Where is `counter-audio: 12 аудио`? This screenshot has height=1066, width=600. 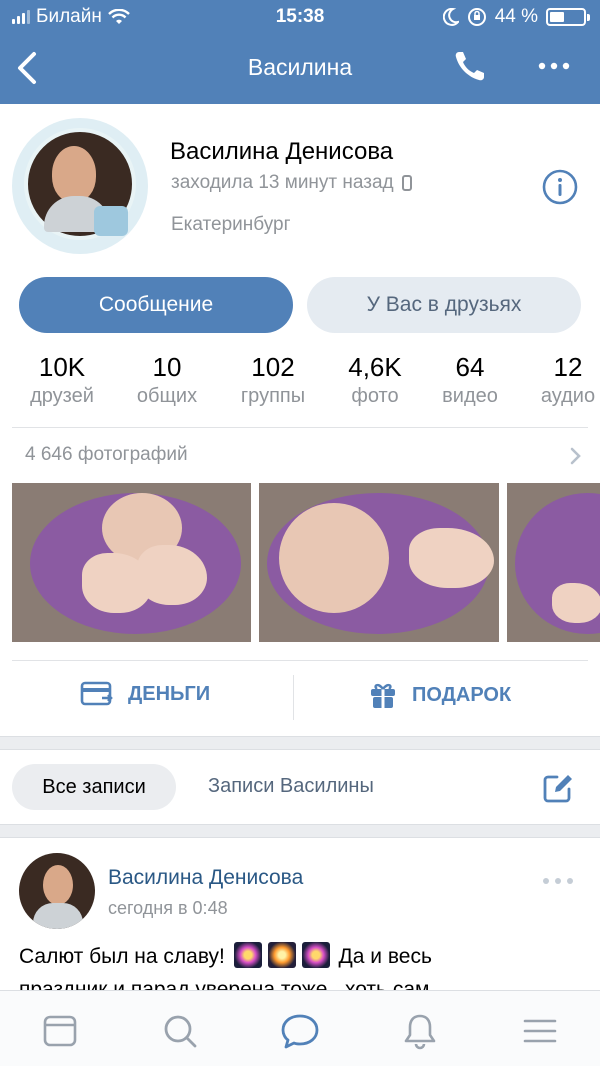
counter-audio: 12 аудио is located at coordinates (559, 380).